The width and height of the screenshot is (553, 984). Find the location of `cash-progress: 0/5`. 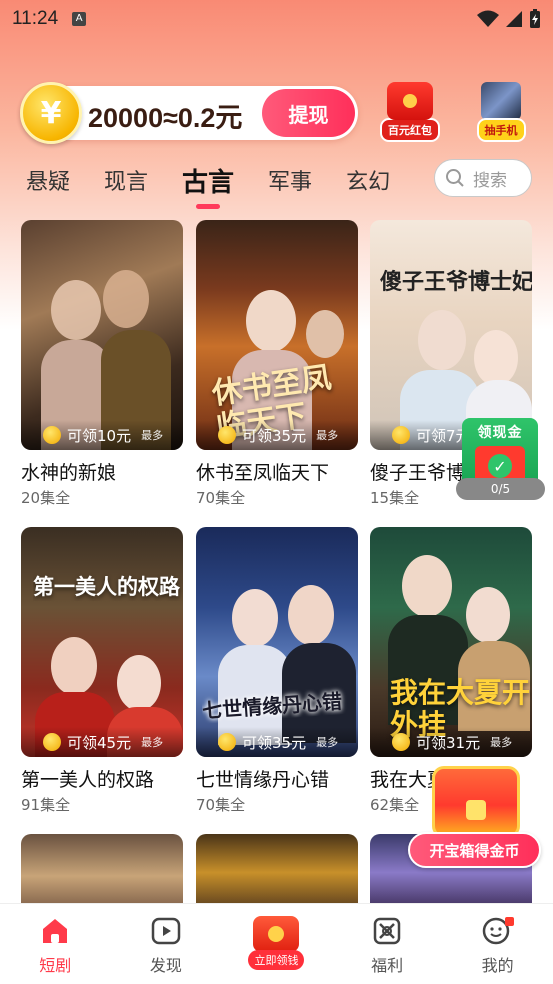

cash-progress: 0/5 is located at coordinates (500, 489).